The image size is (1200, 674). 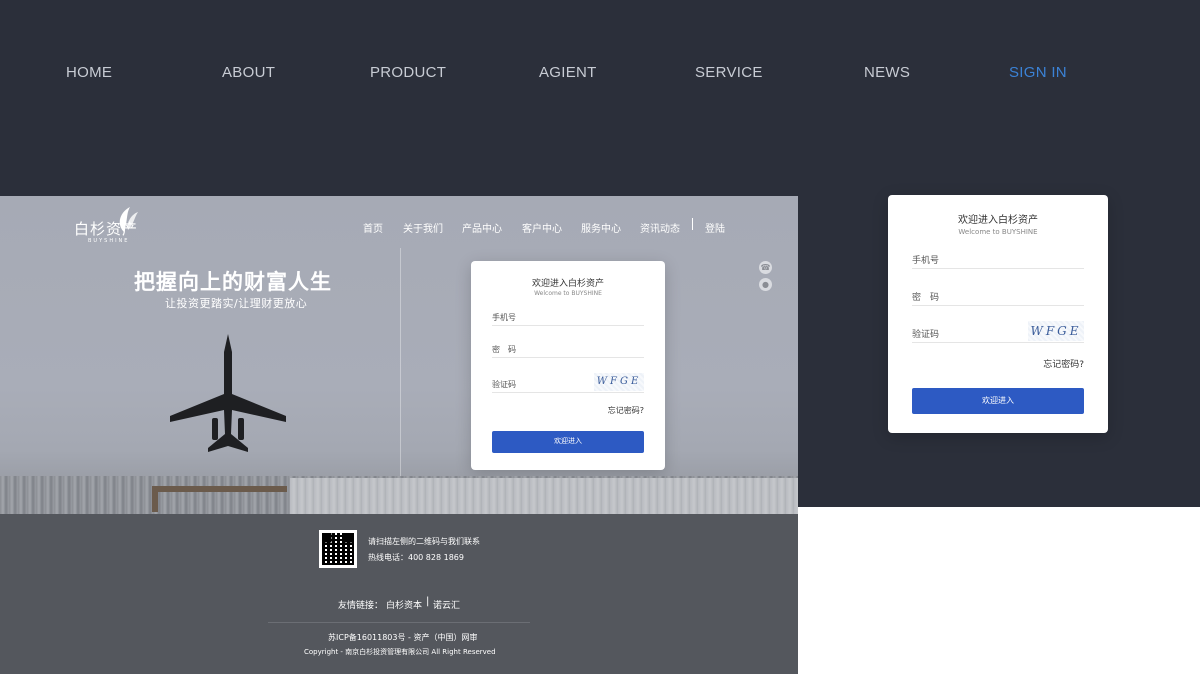 What do you see at coordinates (361, 606) in the screenshot?
I see `friend-links-label: 友情链接：` at bounding box center [361, 606].